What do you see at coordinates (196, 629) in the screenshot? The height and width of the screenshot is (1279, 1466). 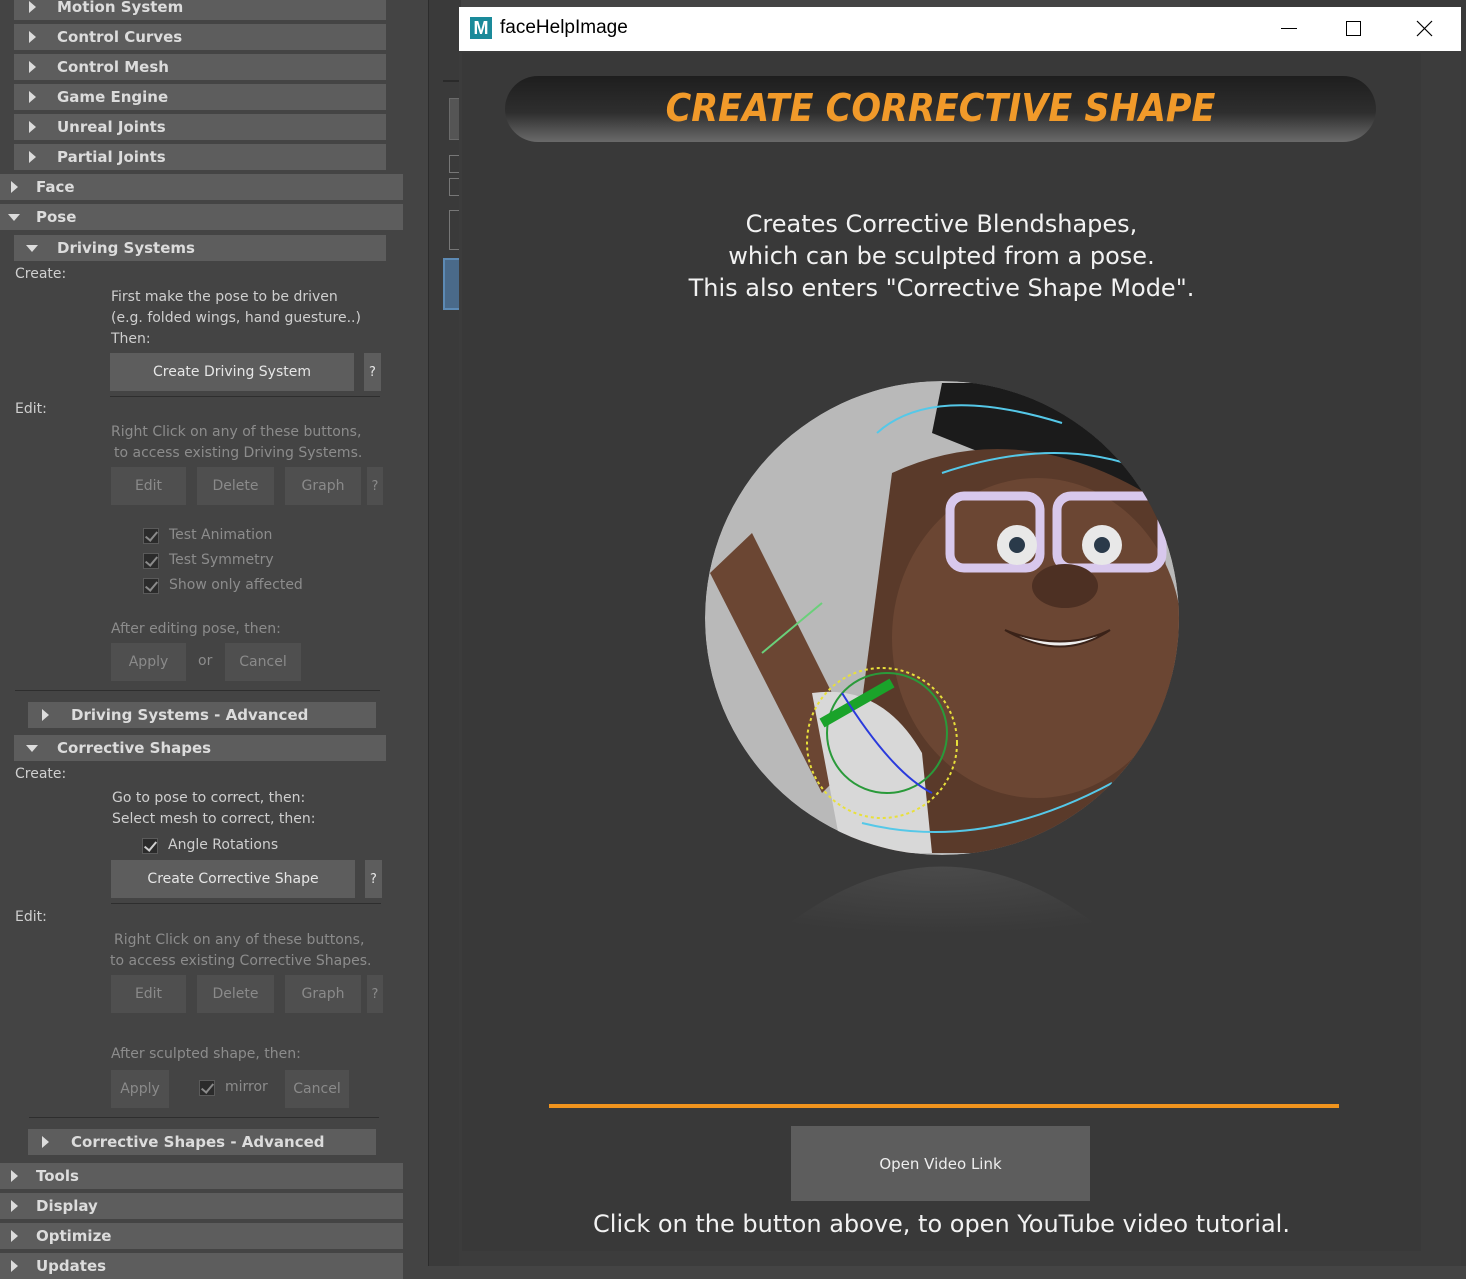 I see `after-label: After editing pose, then:` at bounding box center [196, 629].